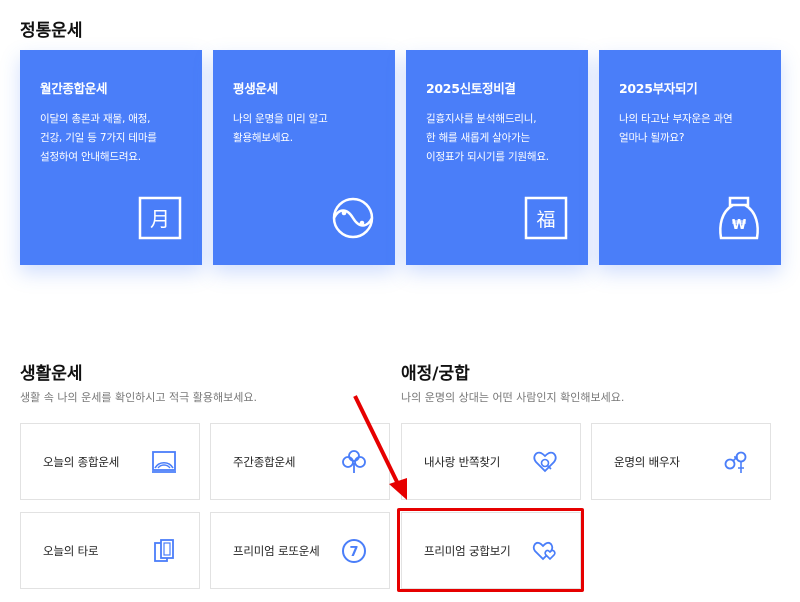 The width and height of the screenshot is (800, 602). I want to click on card-title: 월간종합운세, so click(74, 88).